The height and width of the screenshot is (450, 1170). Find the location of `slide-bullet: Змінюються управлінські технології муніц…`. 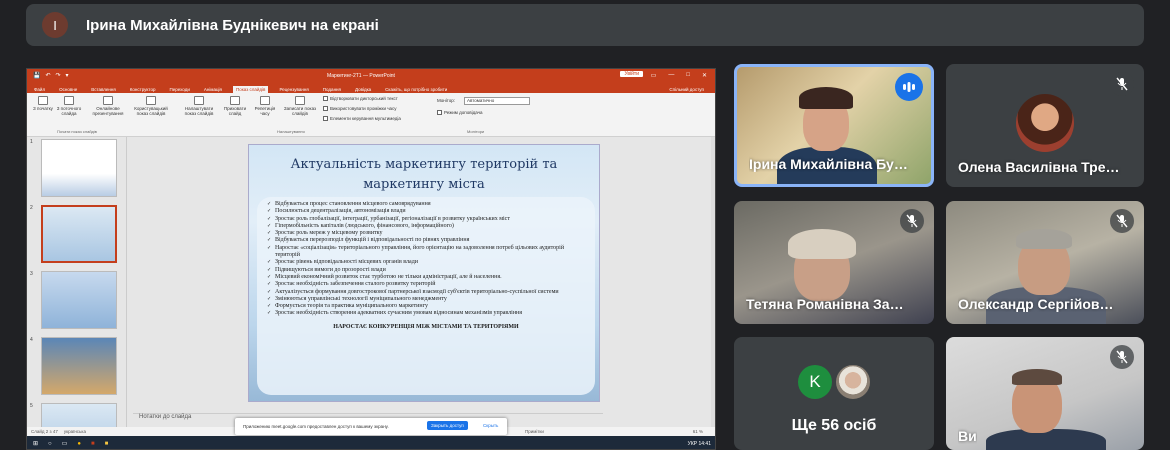

slide-bullet: Змінюються управлінські технології муніц… is located at coordinates (427, 300).